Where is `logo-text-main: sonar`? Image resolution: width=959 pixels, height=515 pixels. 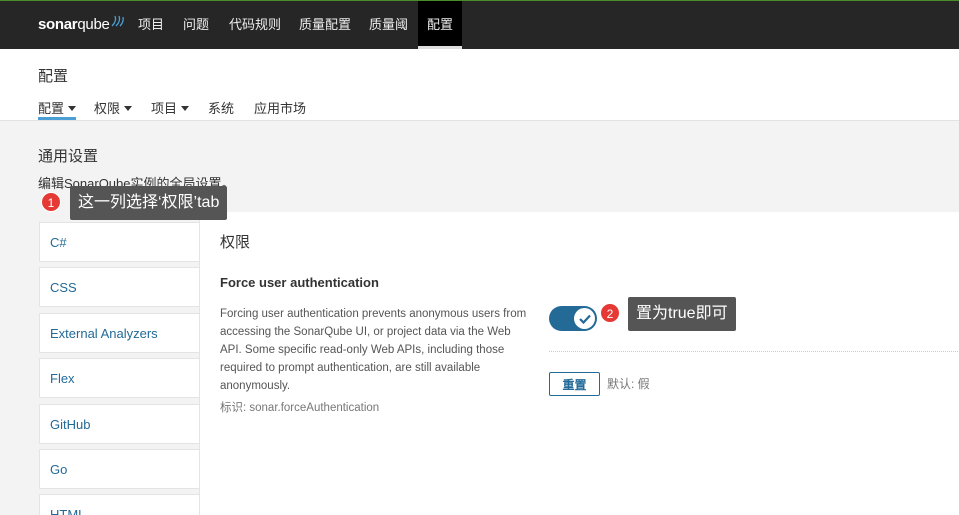
logo-text-main: sonar is located at coordinates (58, 24).